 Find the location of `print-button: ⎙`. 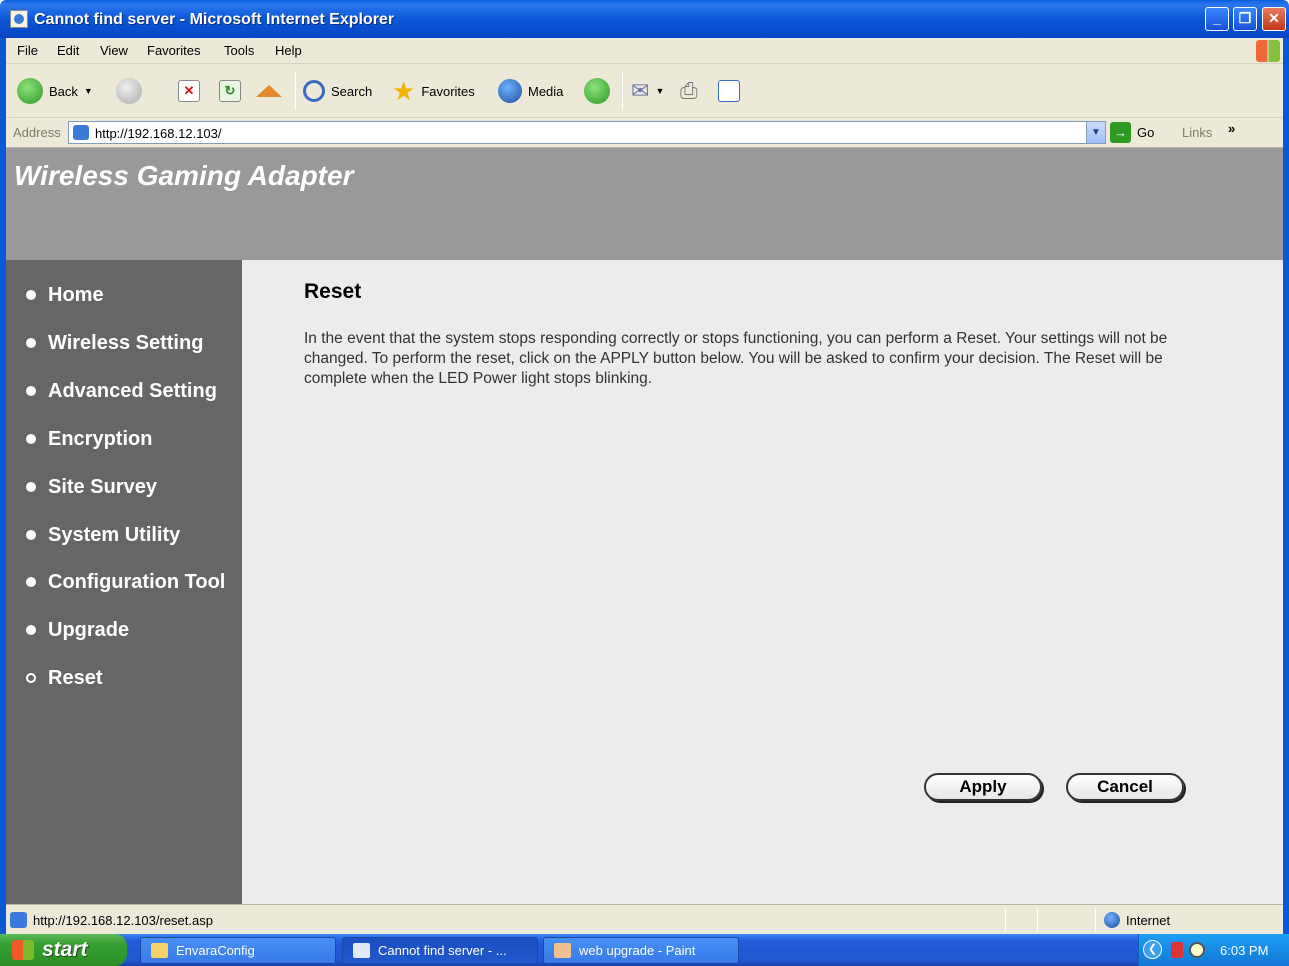

print-button: ⎙ is located at coordinates (689, 91).